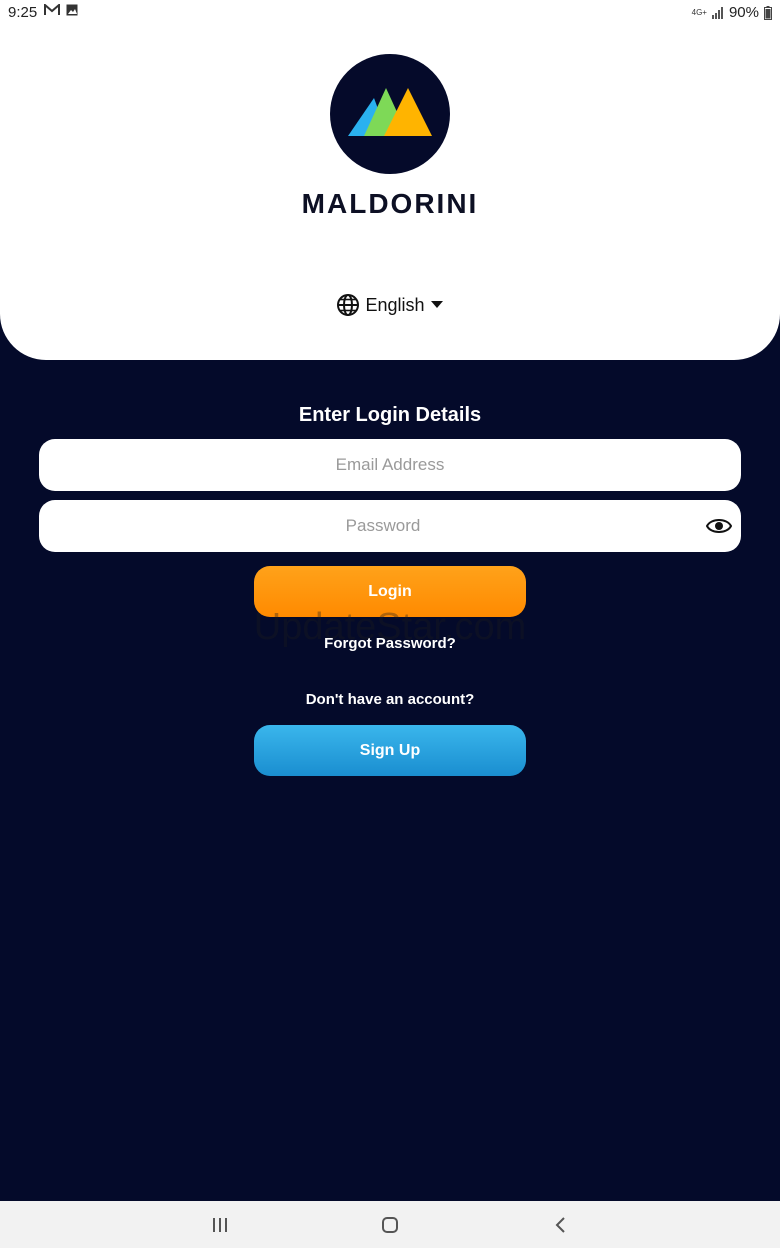 The width and height of the screenshot is (780, 1248). I want to click on battery-icon, so click(768, 12).